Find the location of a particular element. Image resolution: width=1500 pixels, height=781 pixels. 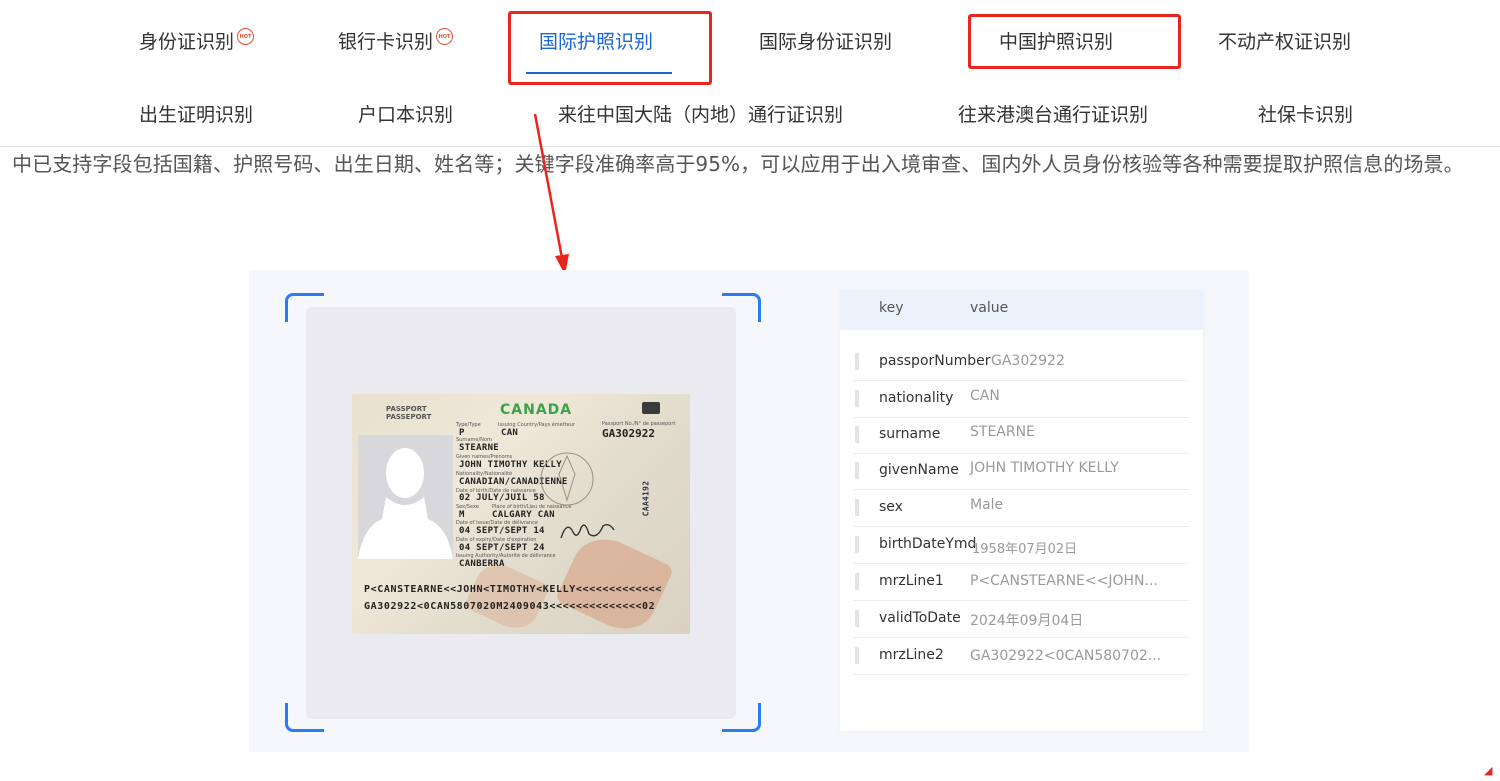

issuing-value: CAN is located at coordinates (510, 433).